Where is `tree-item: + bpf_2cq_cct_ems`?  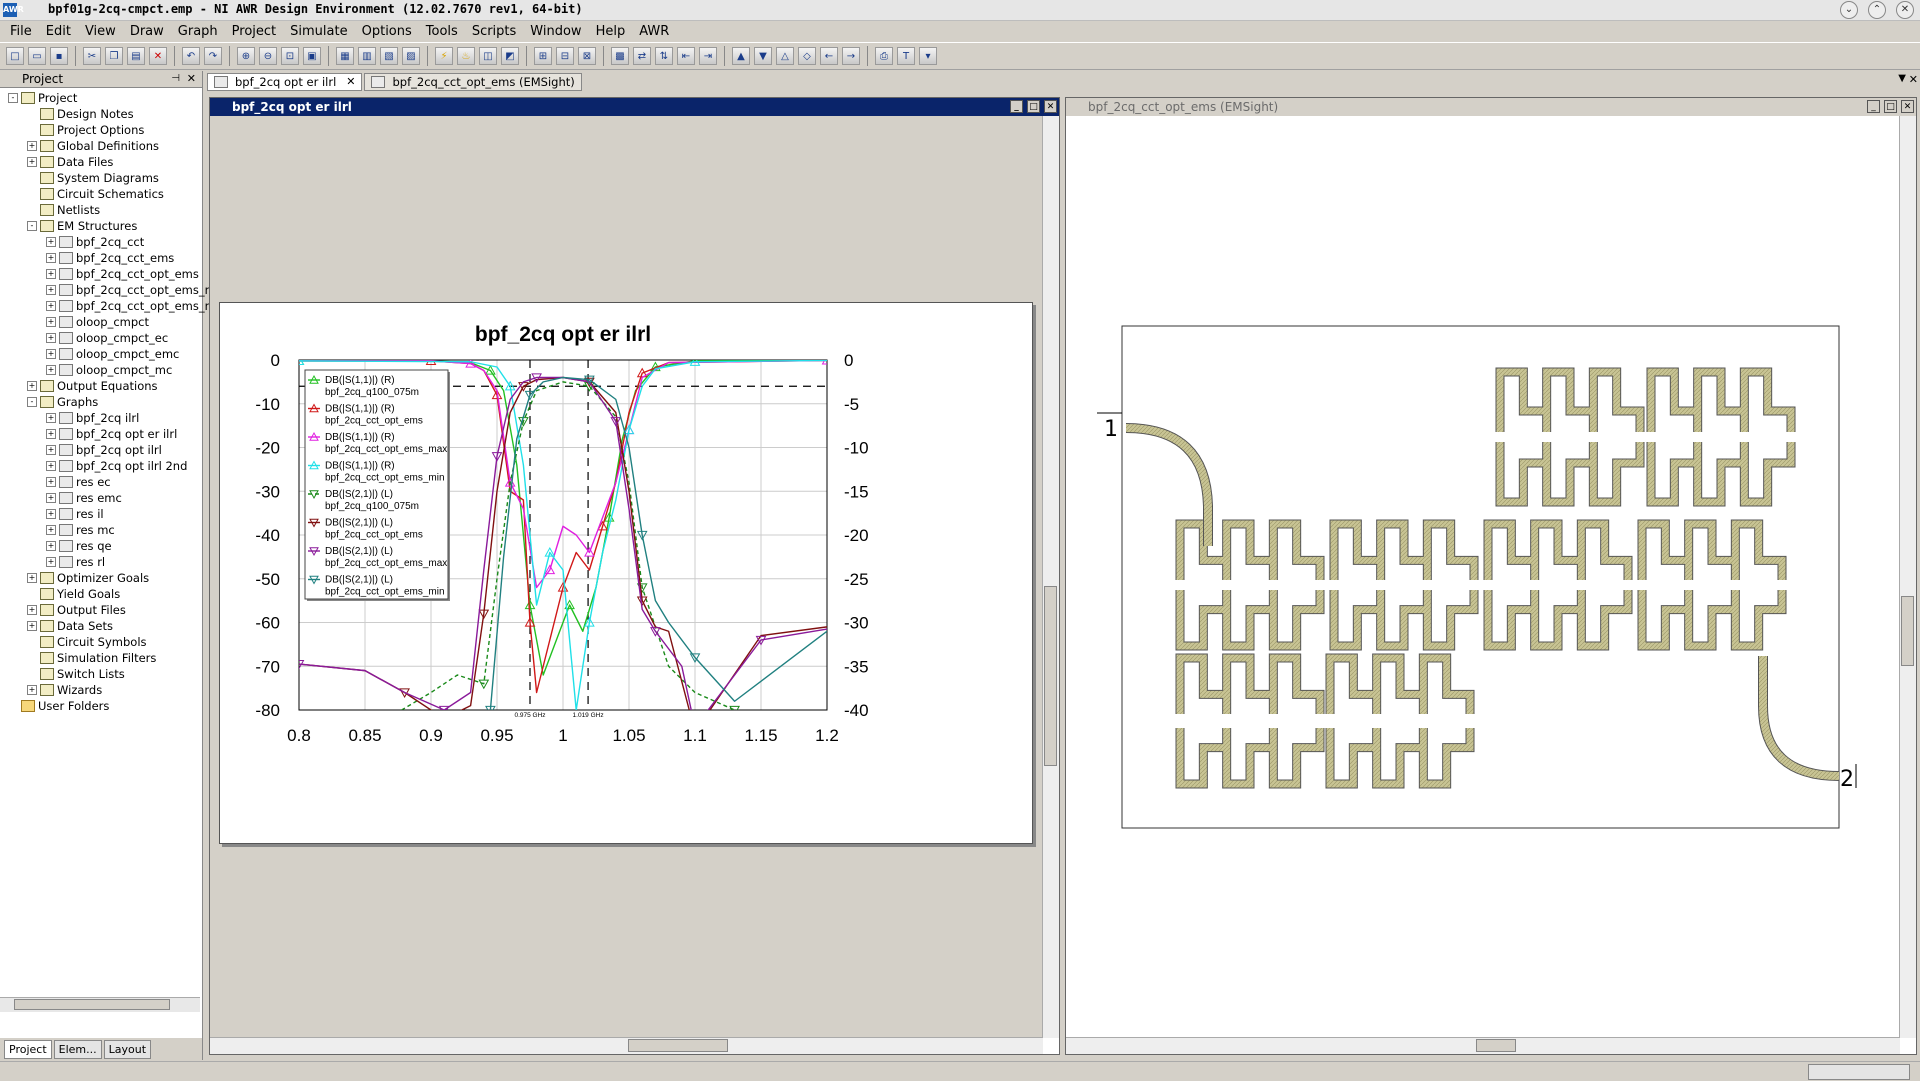
tree-item: + bpf_2cq_cct_ems is located at coordinates (110, 258).